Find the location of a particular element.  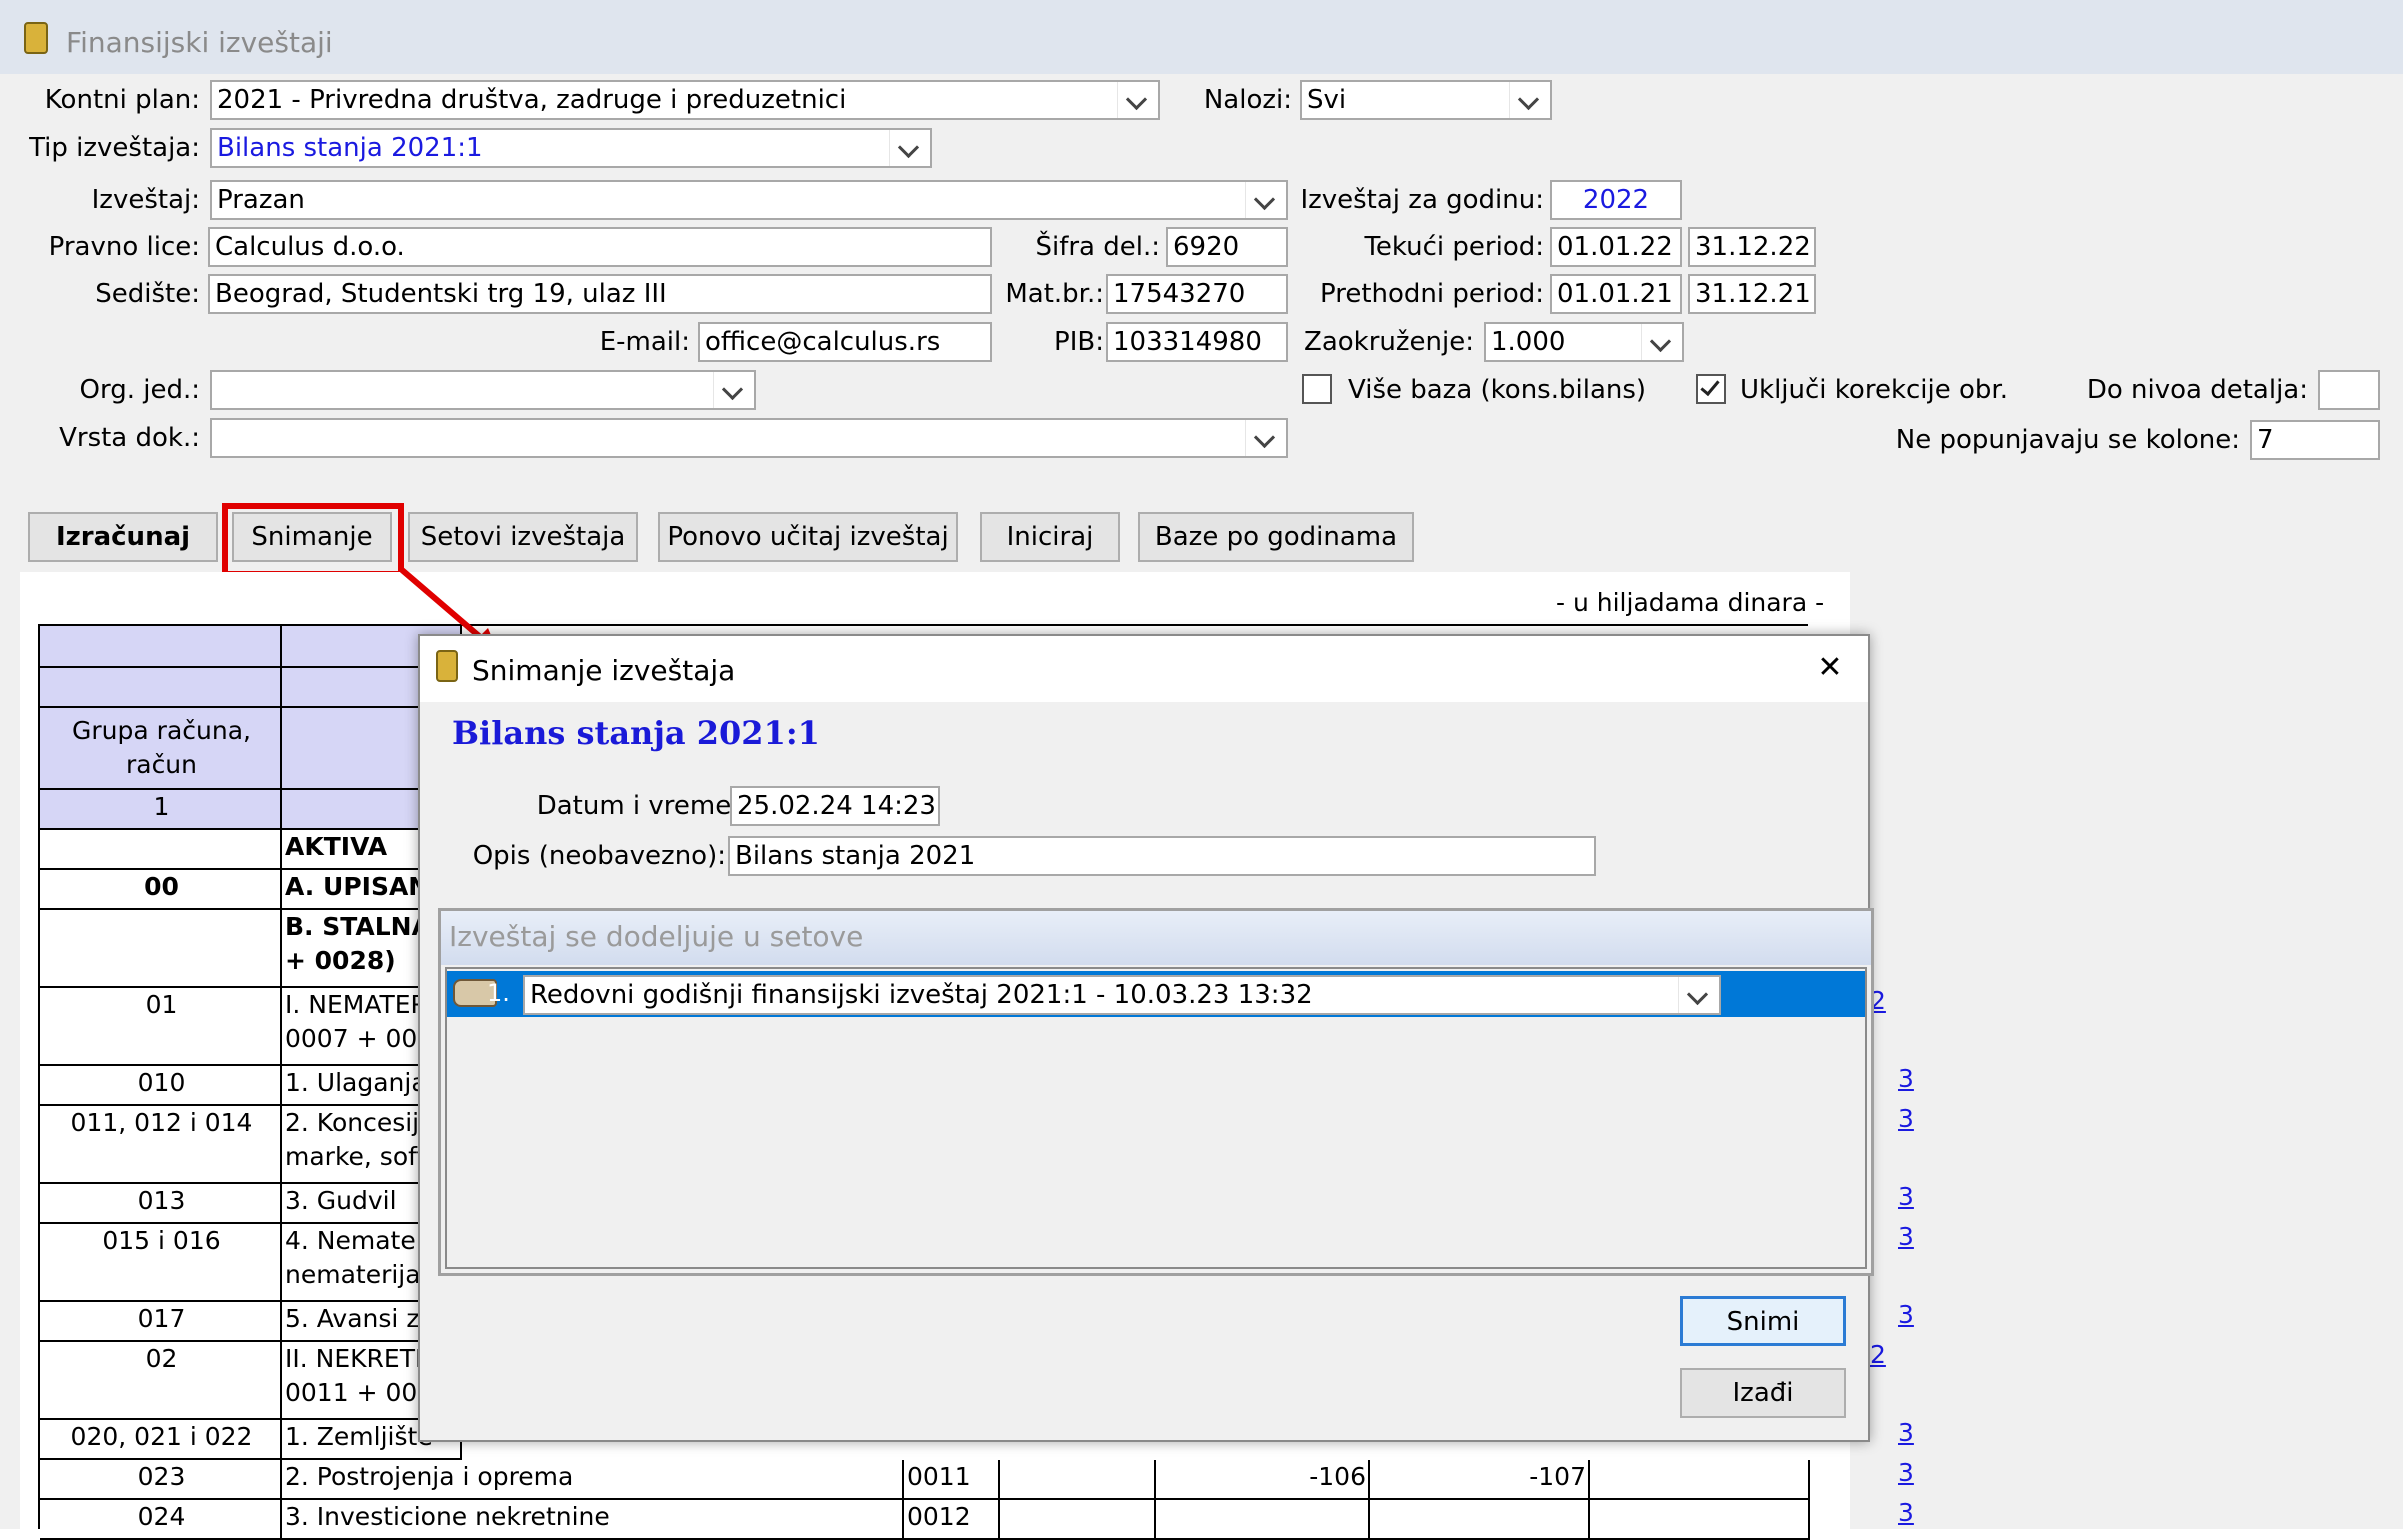

godina-field: 2022 is located at coordinates (1616, 200).